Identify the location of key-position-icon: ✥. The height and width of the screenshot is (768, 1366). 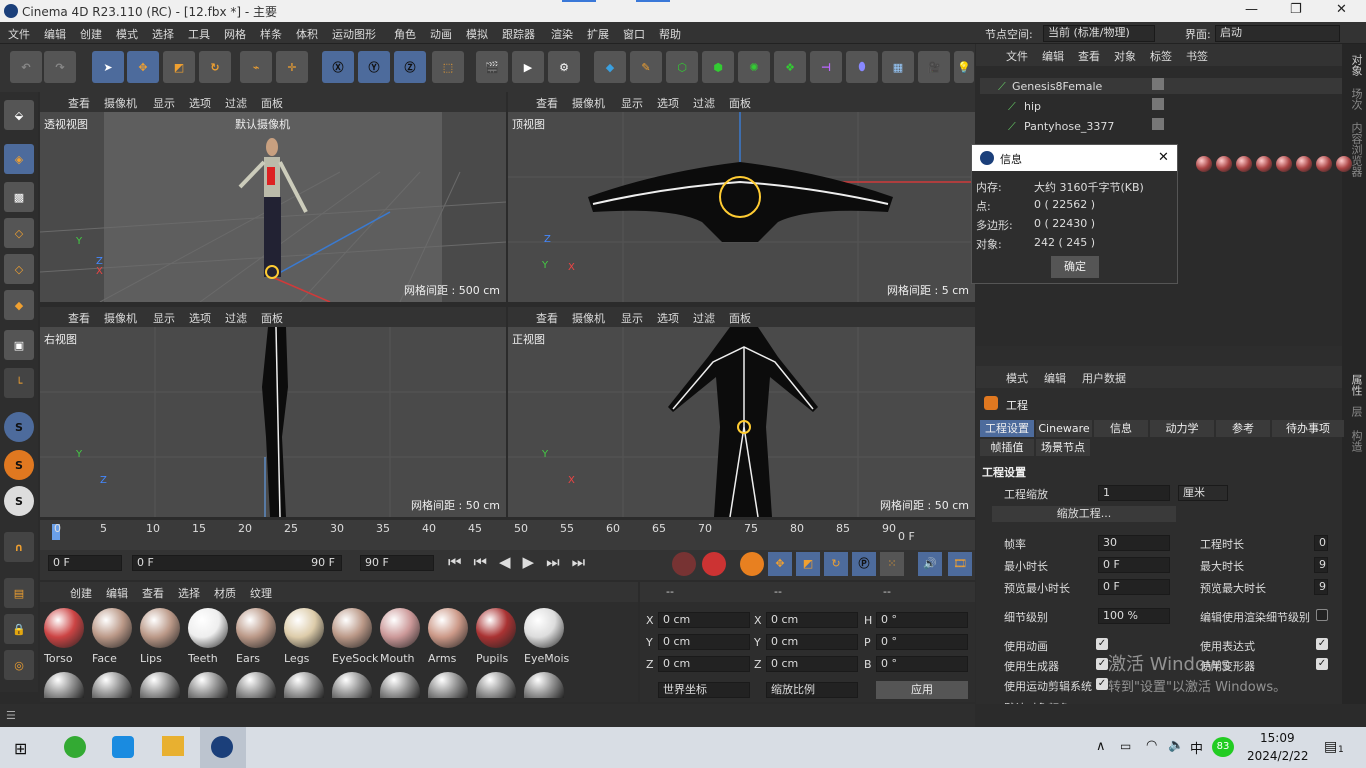
(780, 564).